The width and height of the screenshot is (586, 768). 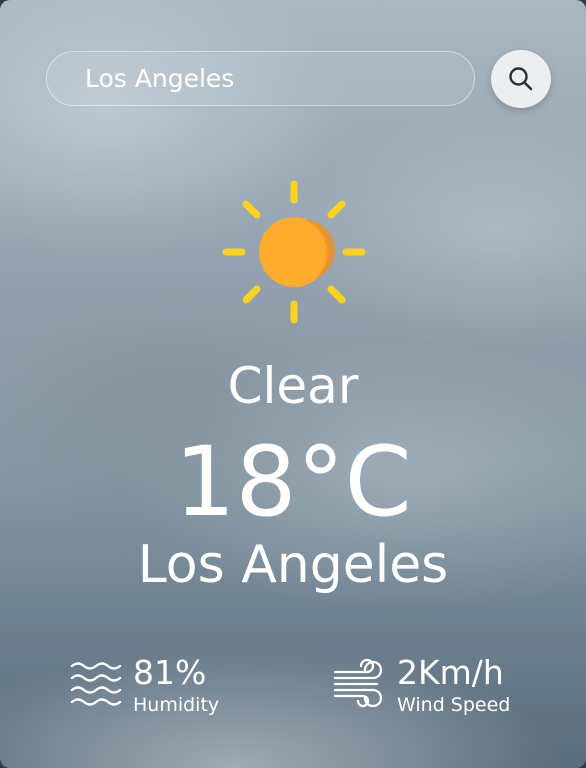 What do you see at coordinates (454, 705) in the screenshot?
I see `wind-speed-label: Wind Speed` at bounding box center [454, 705].